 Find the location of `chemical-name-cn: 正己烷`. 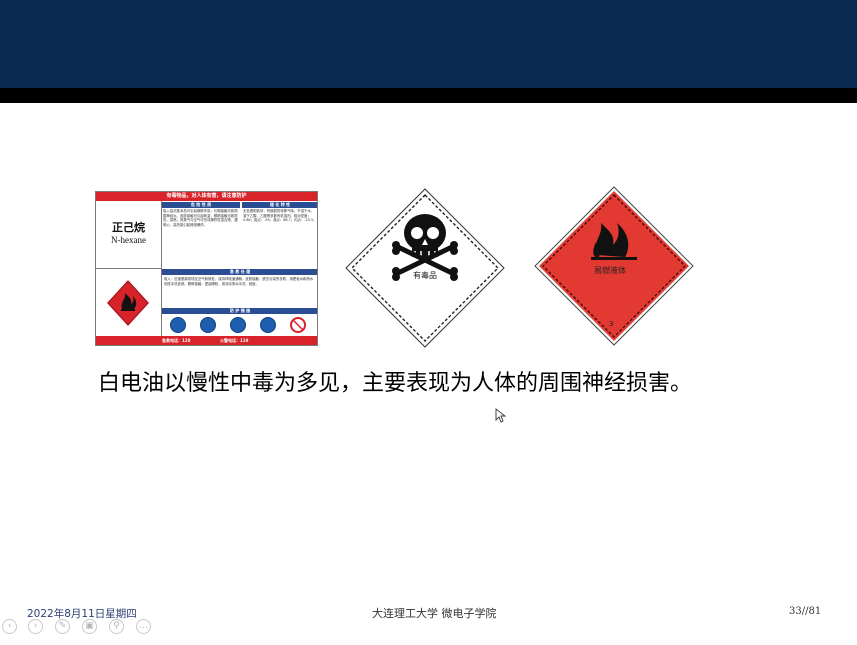

chemical-name-cn: 正己烷 is located at coordinates (128, 227).